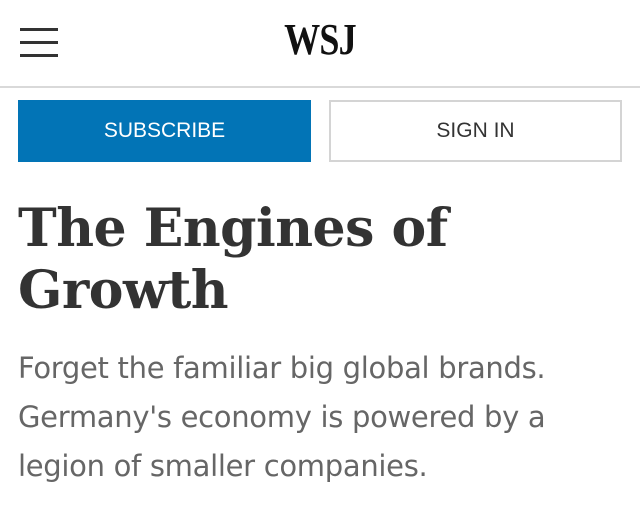  What do you see at coordinates (320, 39) in the screenshot?
I see `wsj-logo: WSJ` at bounding box center [320, 39].